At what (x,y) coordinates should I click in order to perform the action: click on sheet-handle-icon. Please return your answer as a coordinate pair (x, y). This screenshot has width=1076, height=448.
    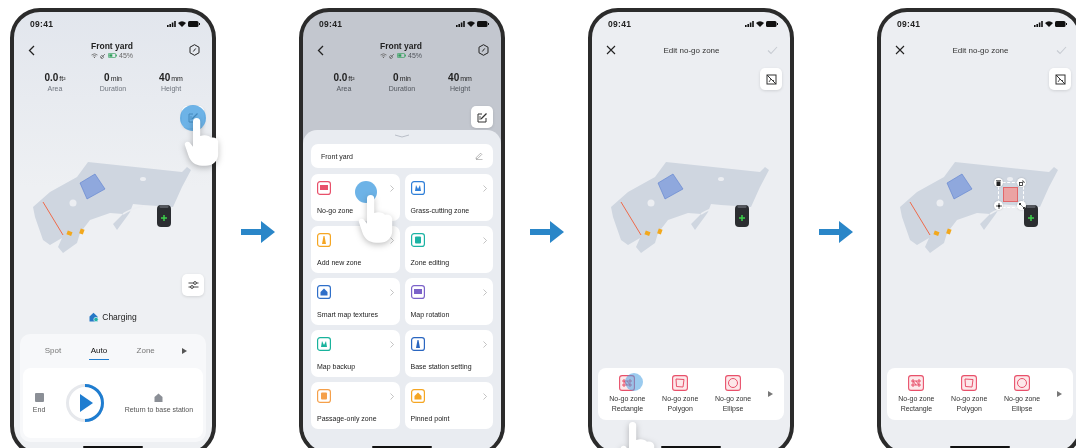
    Looking at the image, I should click on (402, 136).